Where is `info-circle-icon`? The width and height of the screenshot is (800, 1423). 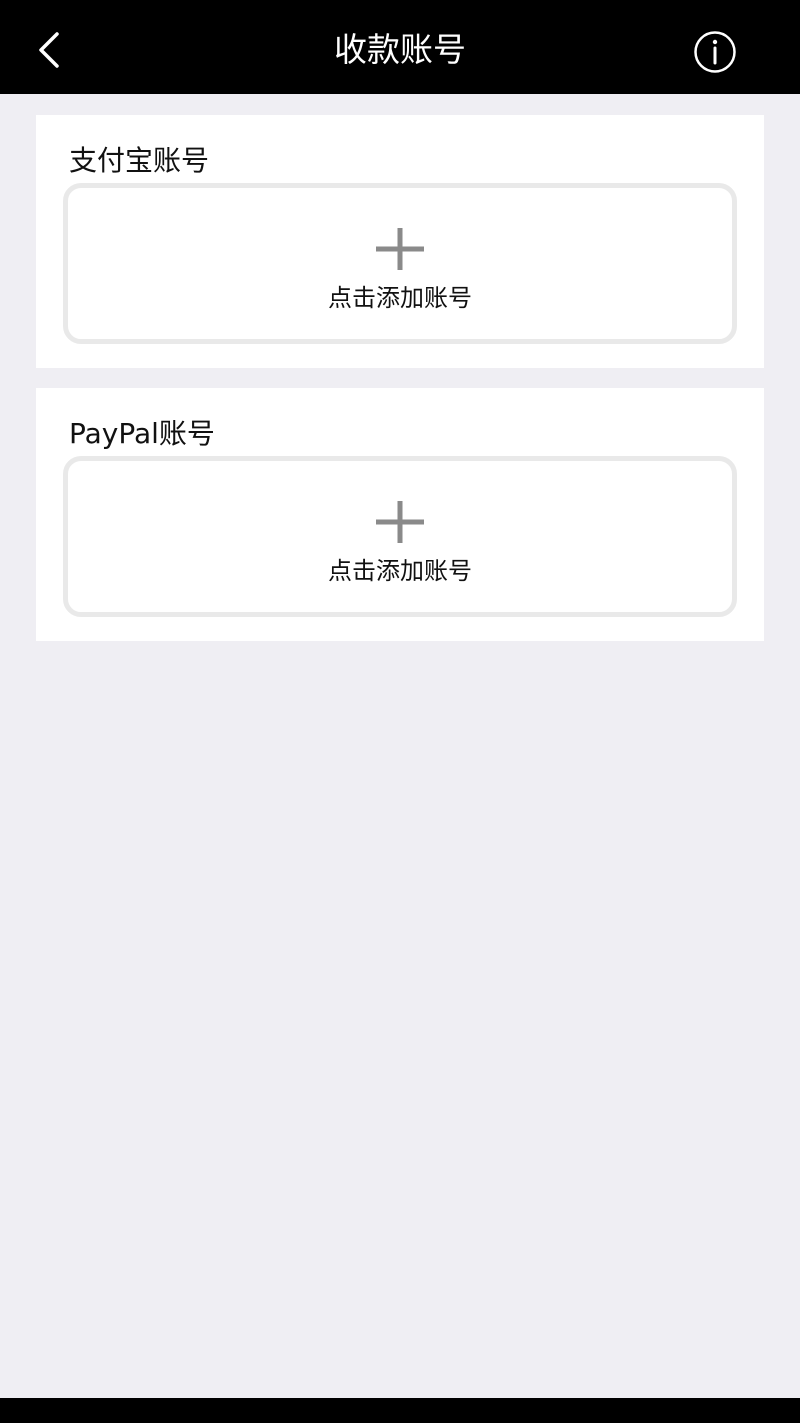
info-circle-icon is located at coordinates (715, 52).